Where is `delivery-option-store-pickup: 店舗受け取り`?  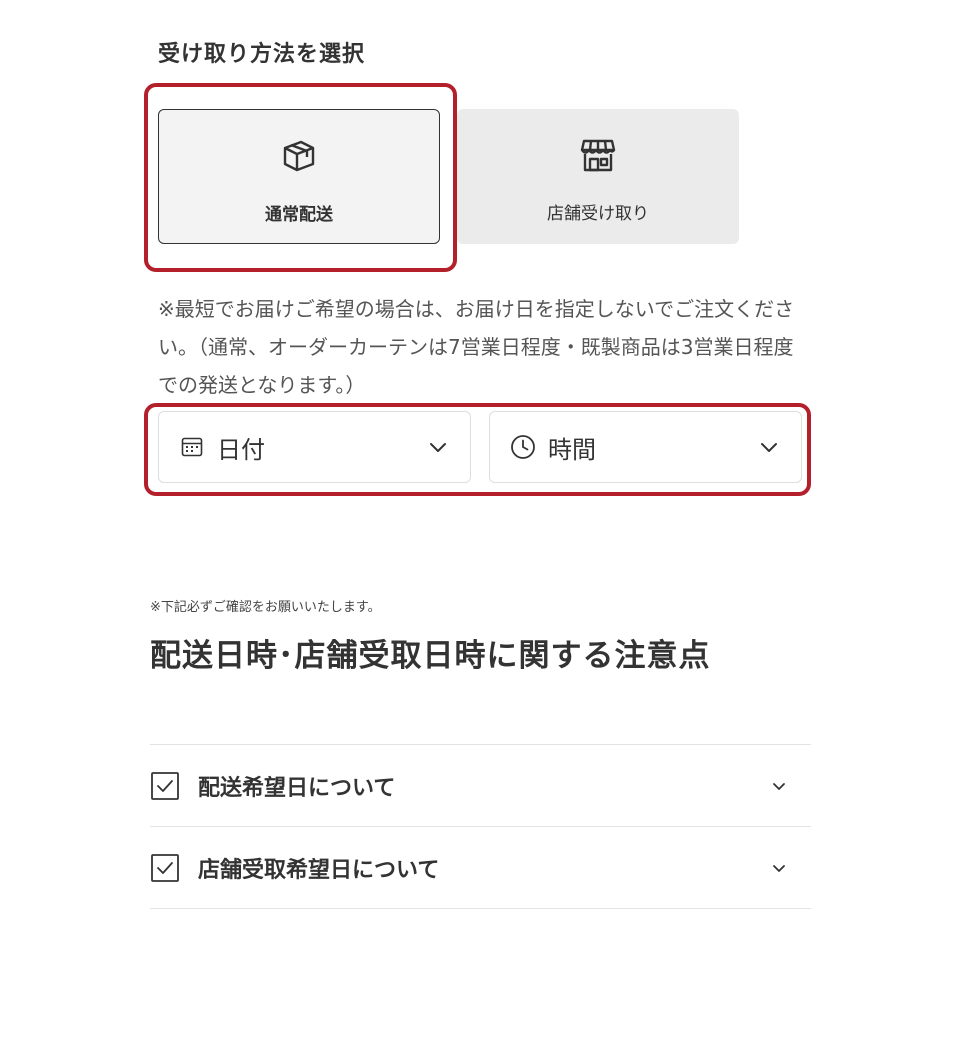
delivery-option-store-pickup: 店舗受け取り is located at coordinates (598, 176).